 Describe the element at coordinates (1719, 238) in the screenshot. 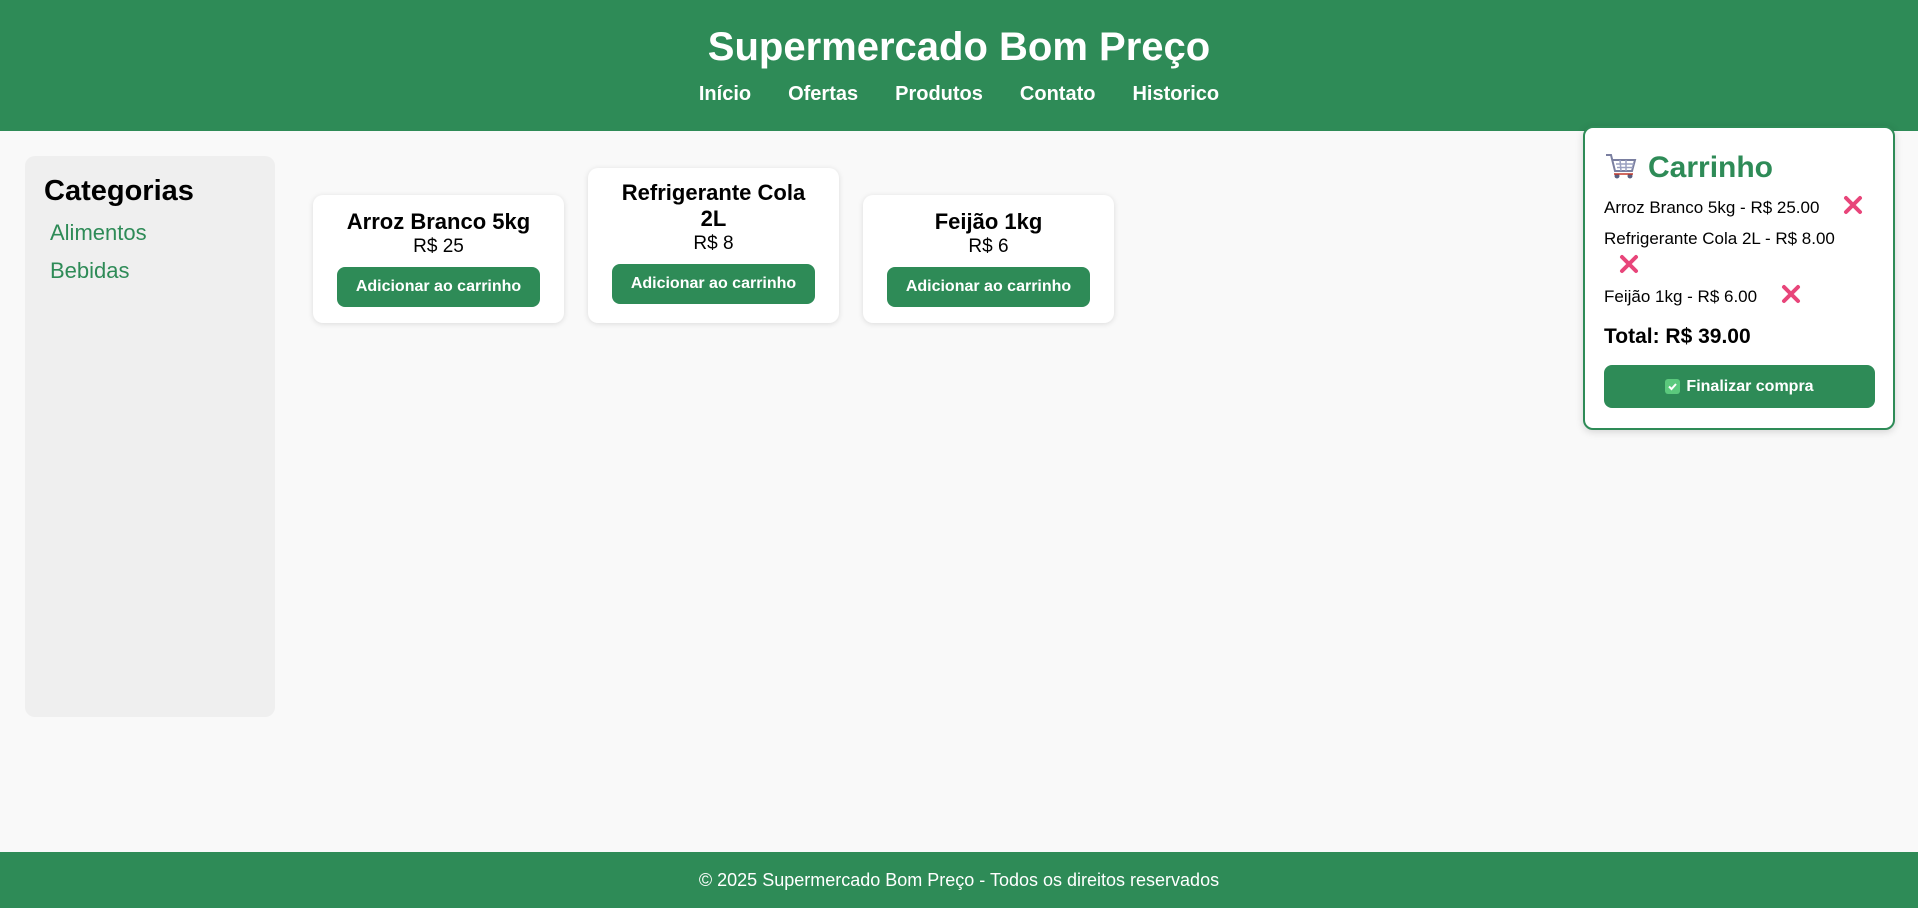

I see `cart-item-text: Refrigerante Cola 2L - R$ 8.00` at that location.